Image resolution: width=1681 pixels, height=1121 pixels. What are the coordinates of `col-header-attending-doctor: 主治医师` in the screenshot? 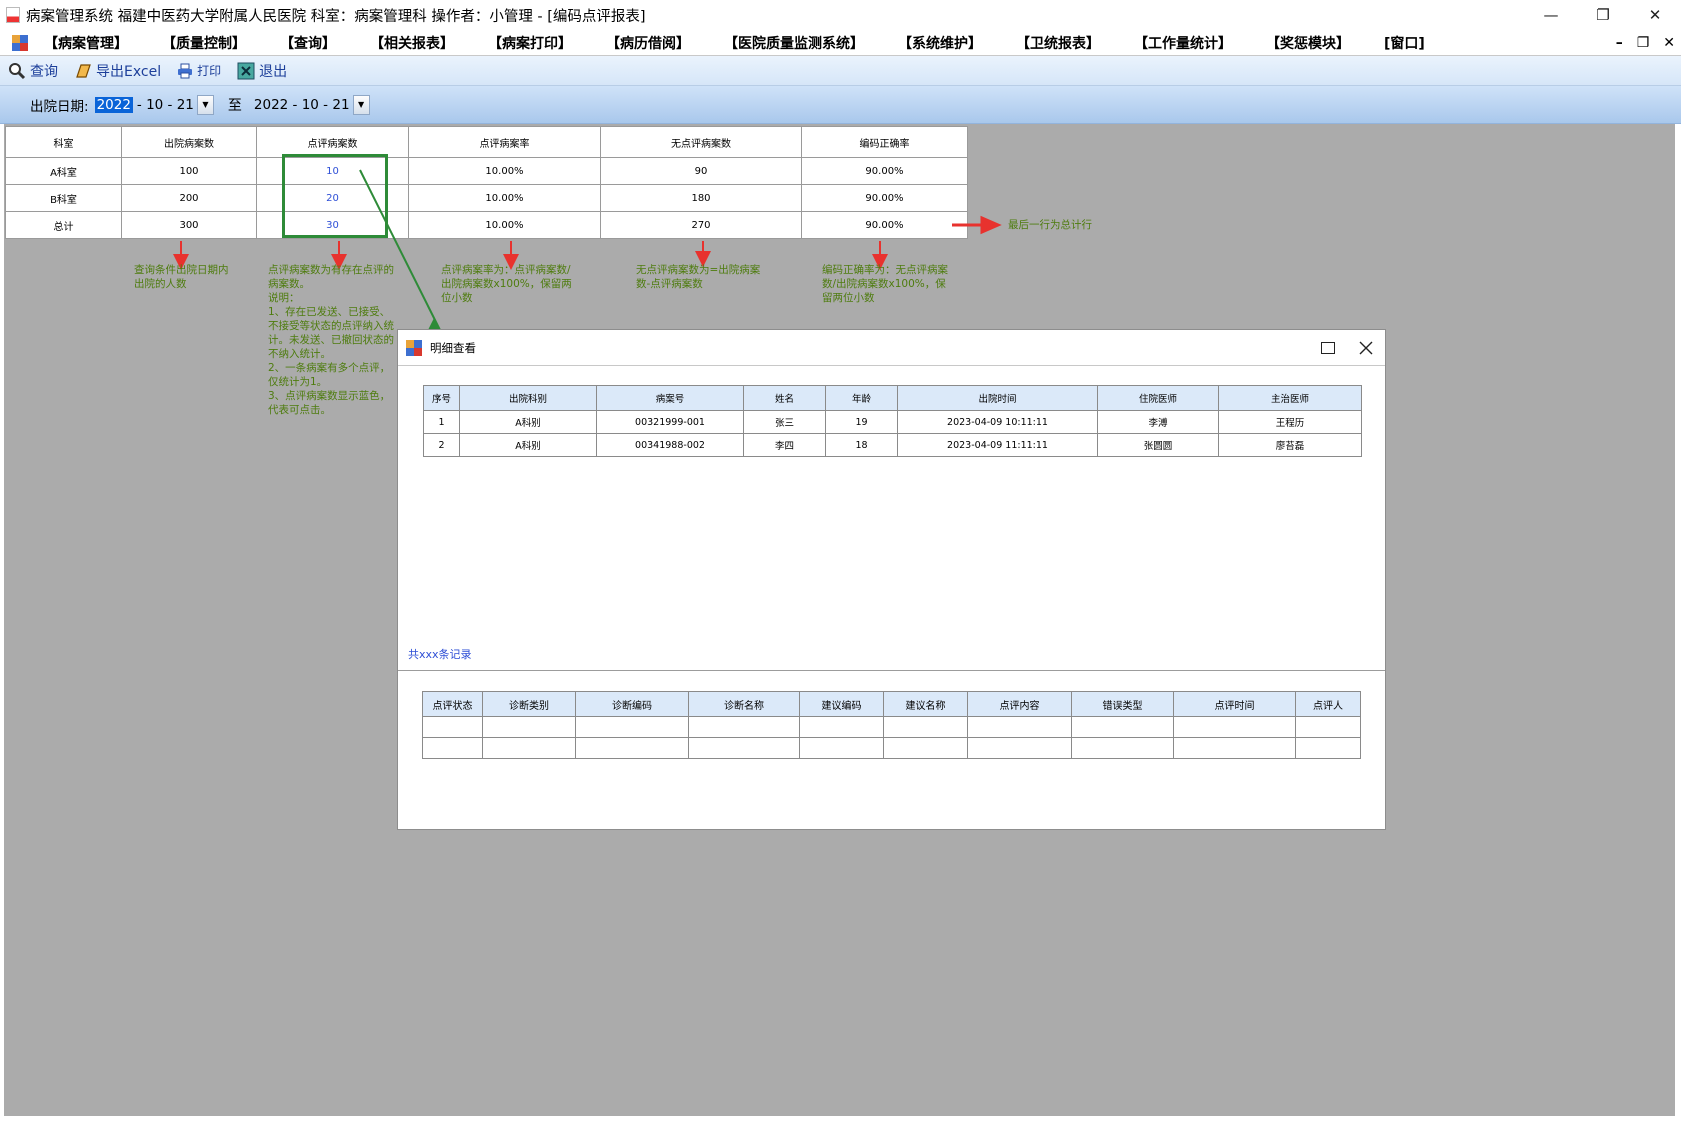 It's located at (1290, 398).